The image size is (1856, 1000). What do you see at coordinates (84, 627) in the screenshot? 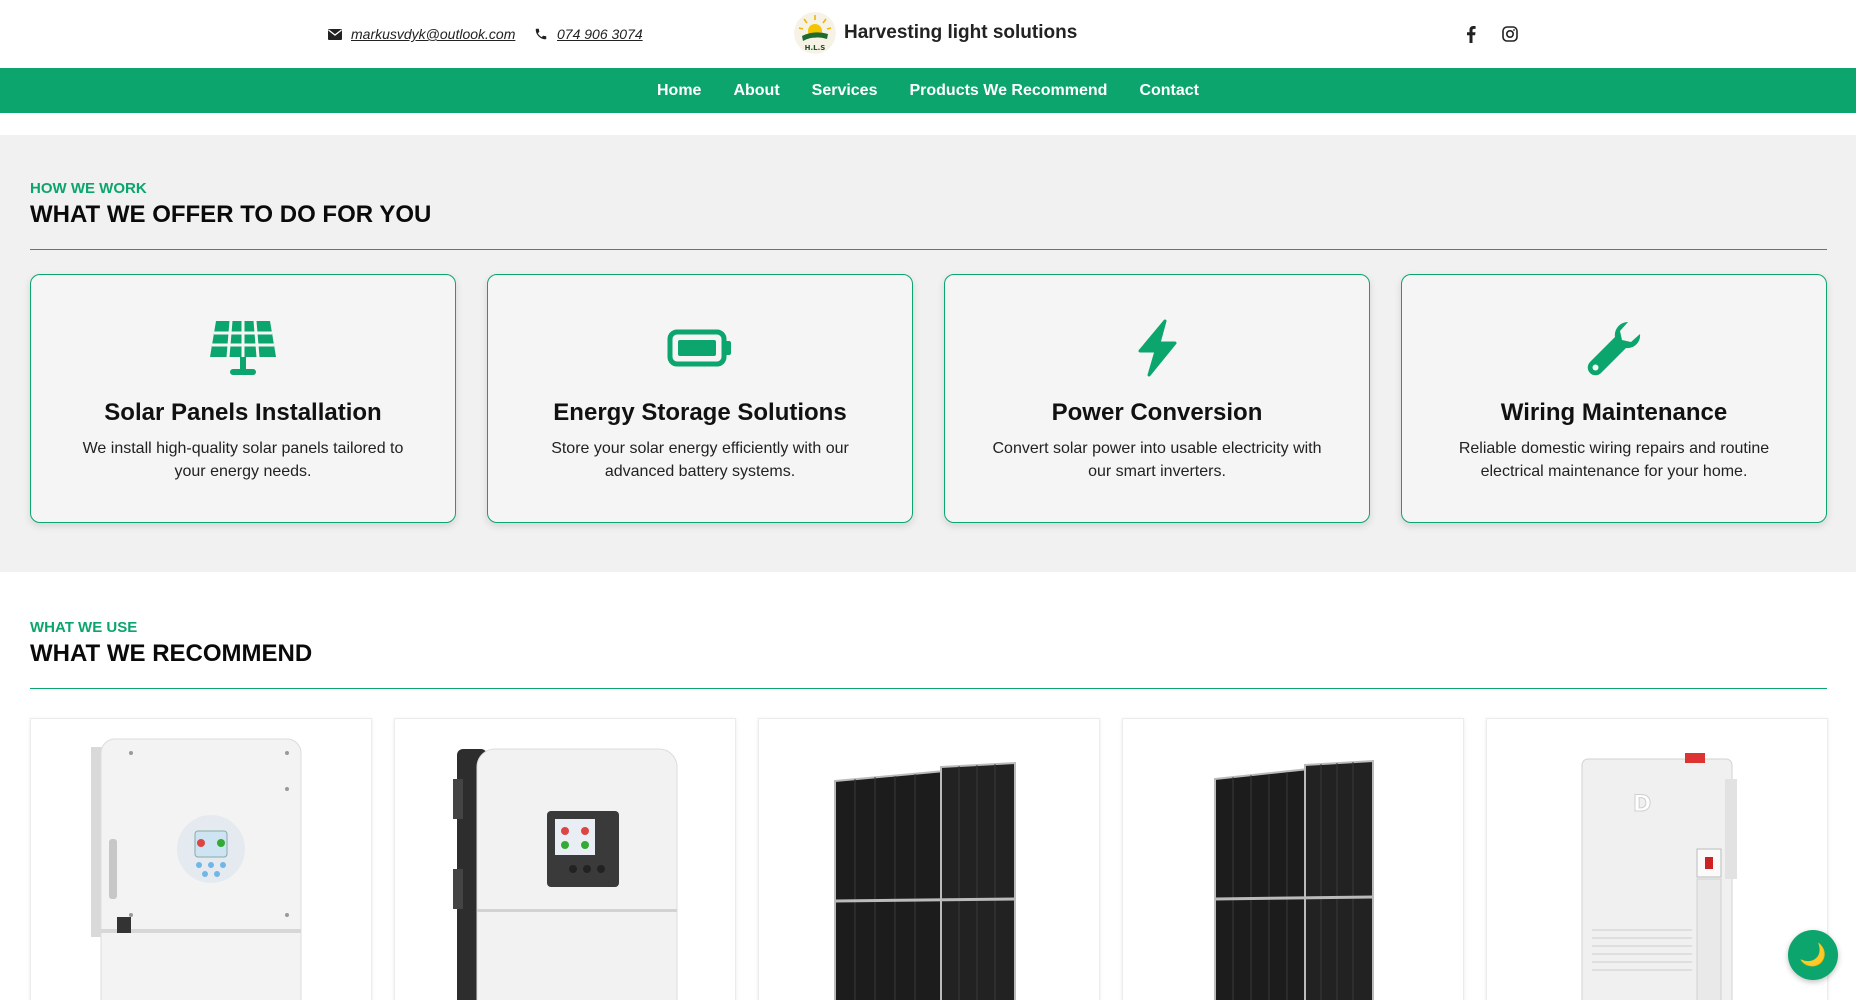
I see `products-eyebrow: WHAT WE USE` at bounding box center [84, 627].